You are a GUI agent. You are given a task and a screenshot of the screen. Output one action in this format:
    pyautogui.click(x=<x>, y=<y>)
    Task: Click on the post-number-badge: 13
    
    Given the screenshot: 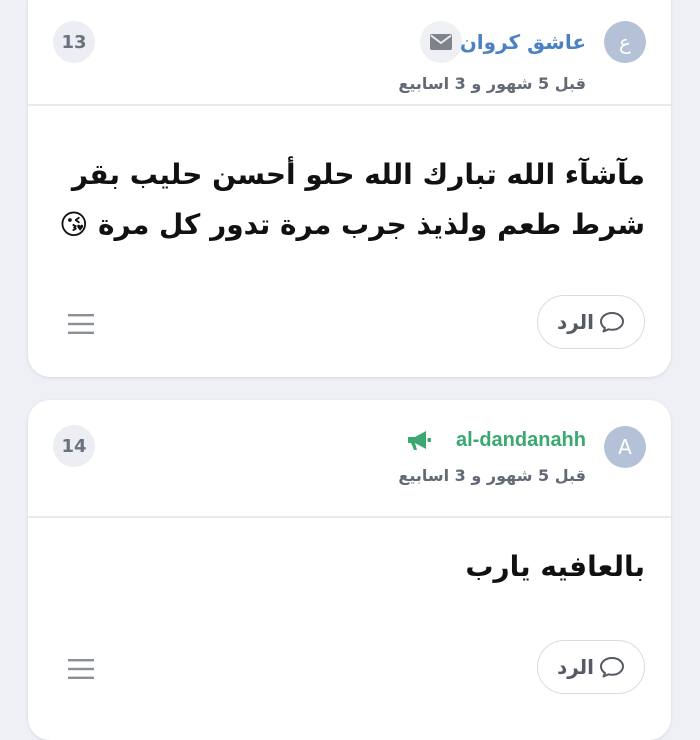 What is the action you would take?
    pyautogui.click(x=74, y=42)
    